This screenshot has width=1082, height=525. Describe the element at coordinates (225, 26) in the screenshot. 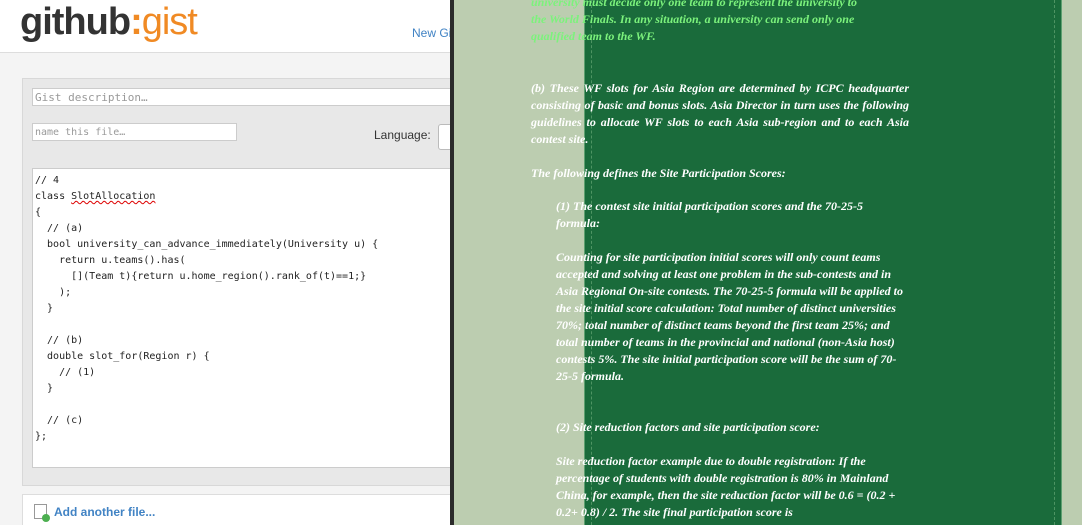

I see `gist-header: github:gist New Gi` at that location.